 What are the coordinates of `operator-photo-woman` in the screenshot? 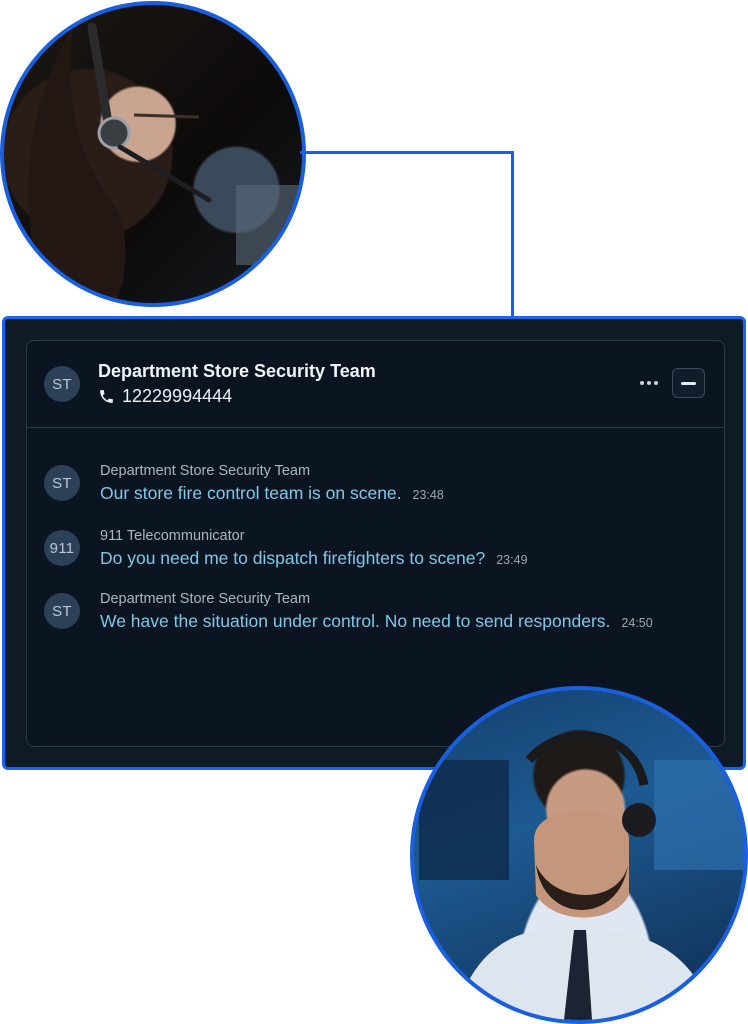 It's located at (153, 154).